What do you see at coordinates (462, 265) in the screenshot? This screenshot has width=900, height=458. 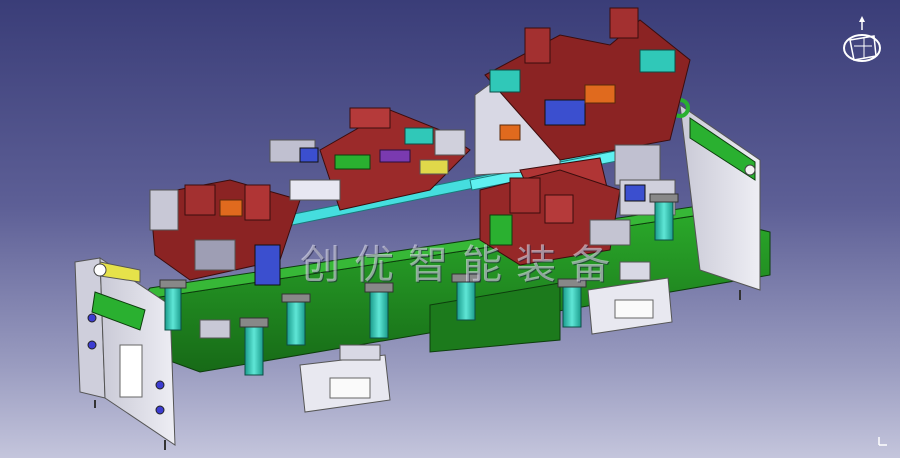 I see `watermark-text: 创优智能装备` at bounding box center [462, 265].